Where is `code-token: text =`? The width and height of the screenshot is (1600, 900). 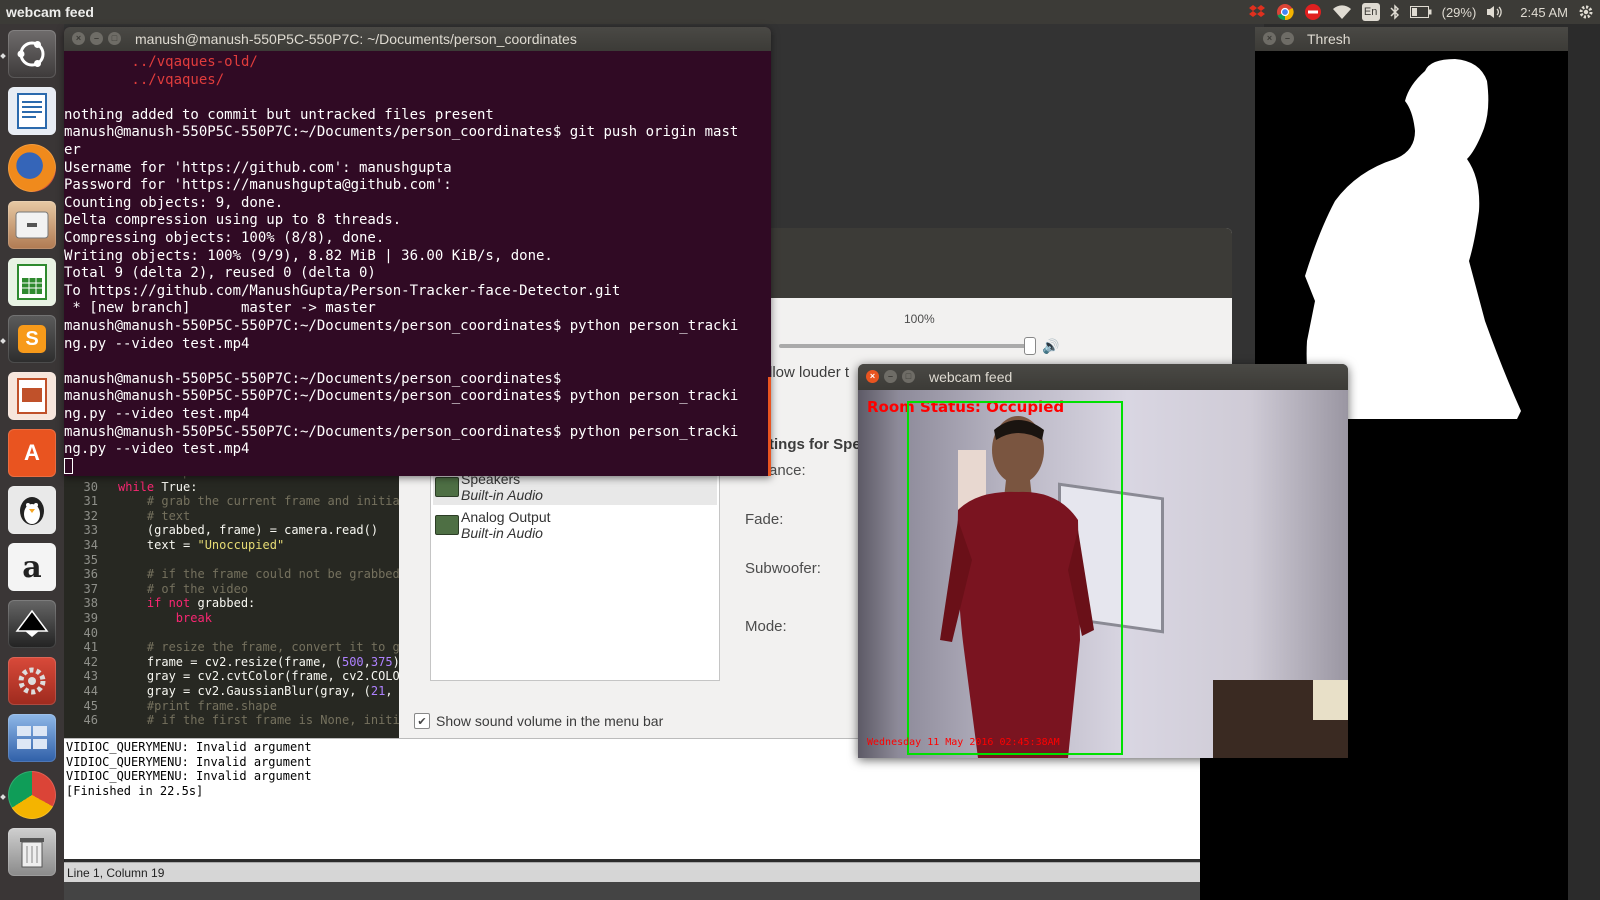 code-token: text = is located at coordinates (158, 545).